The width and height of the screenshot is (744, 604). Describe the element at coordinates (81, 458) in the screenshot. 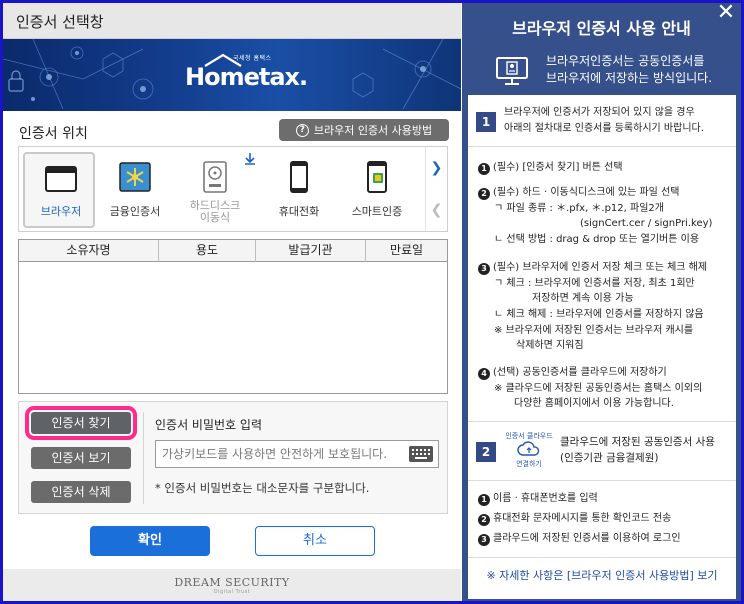

I see `view-cert-button: 인증서 보기` at that location.